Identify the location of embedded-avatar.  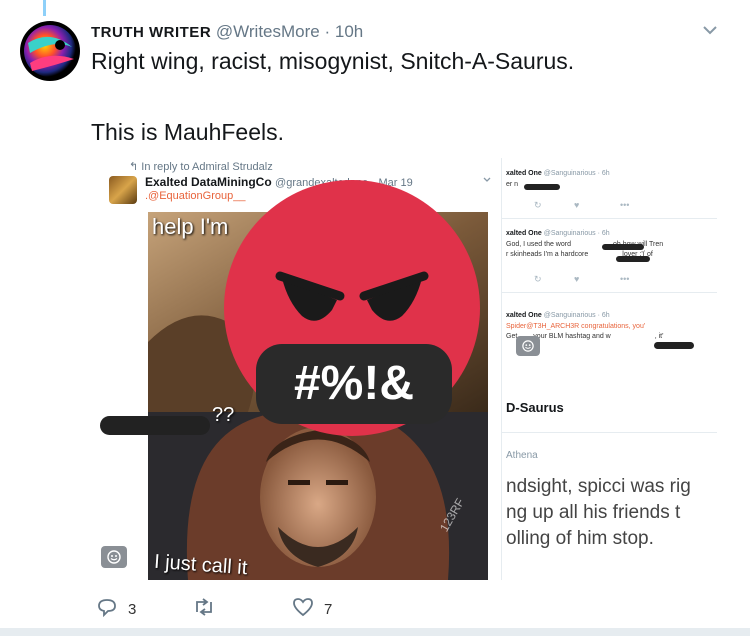
(123, 190).